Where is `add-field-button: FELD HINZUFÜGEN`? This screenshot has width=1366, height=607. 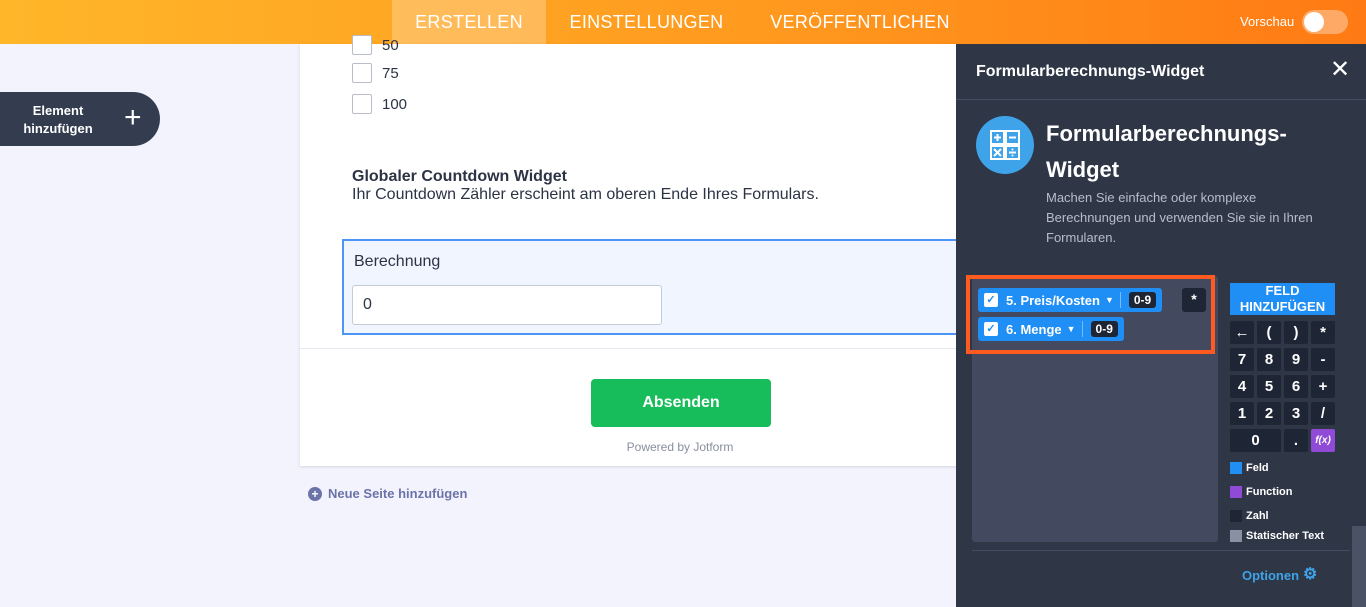 add-field-button: FELD HINZUFÜGEN is located at coordinates (1282, 299).